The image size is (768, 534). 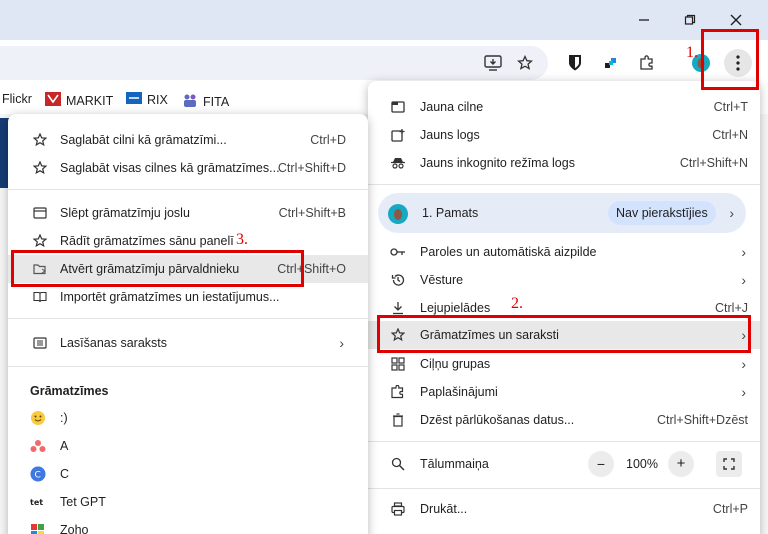 What do you see at coordinates (328, 140) in the screenshot?
I see `menu-item-shortcut: Ctrl+D` at bounding box center [328, 140].